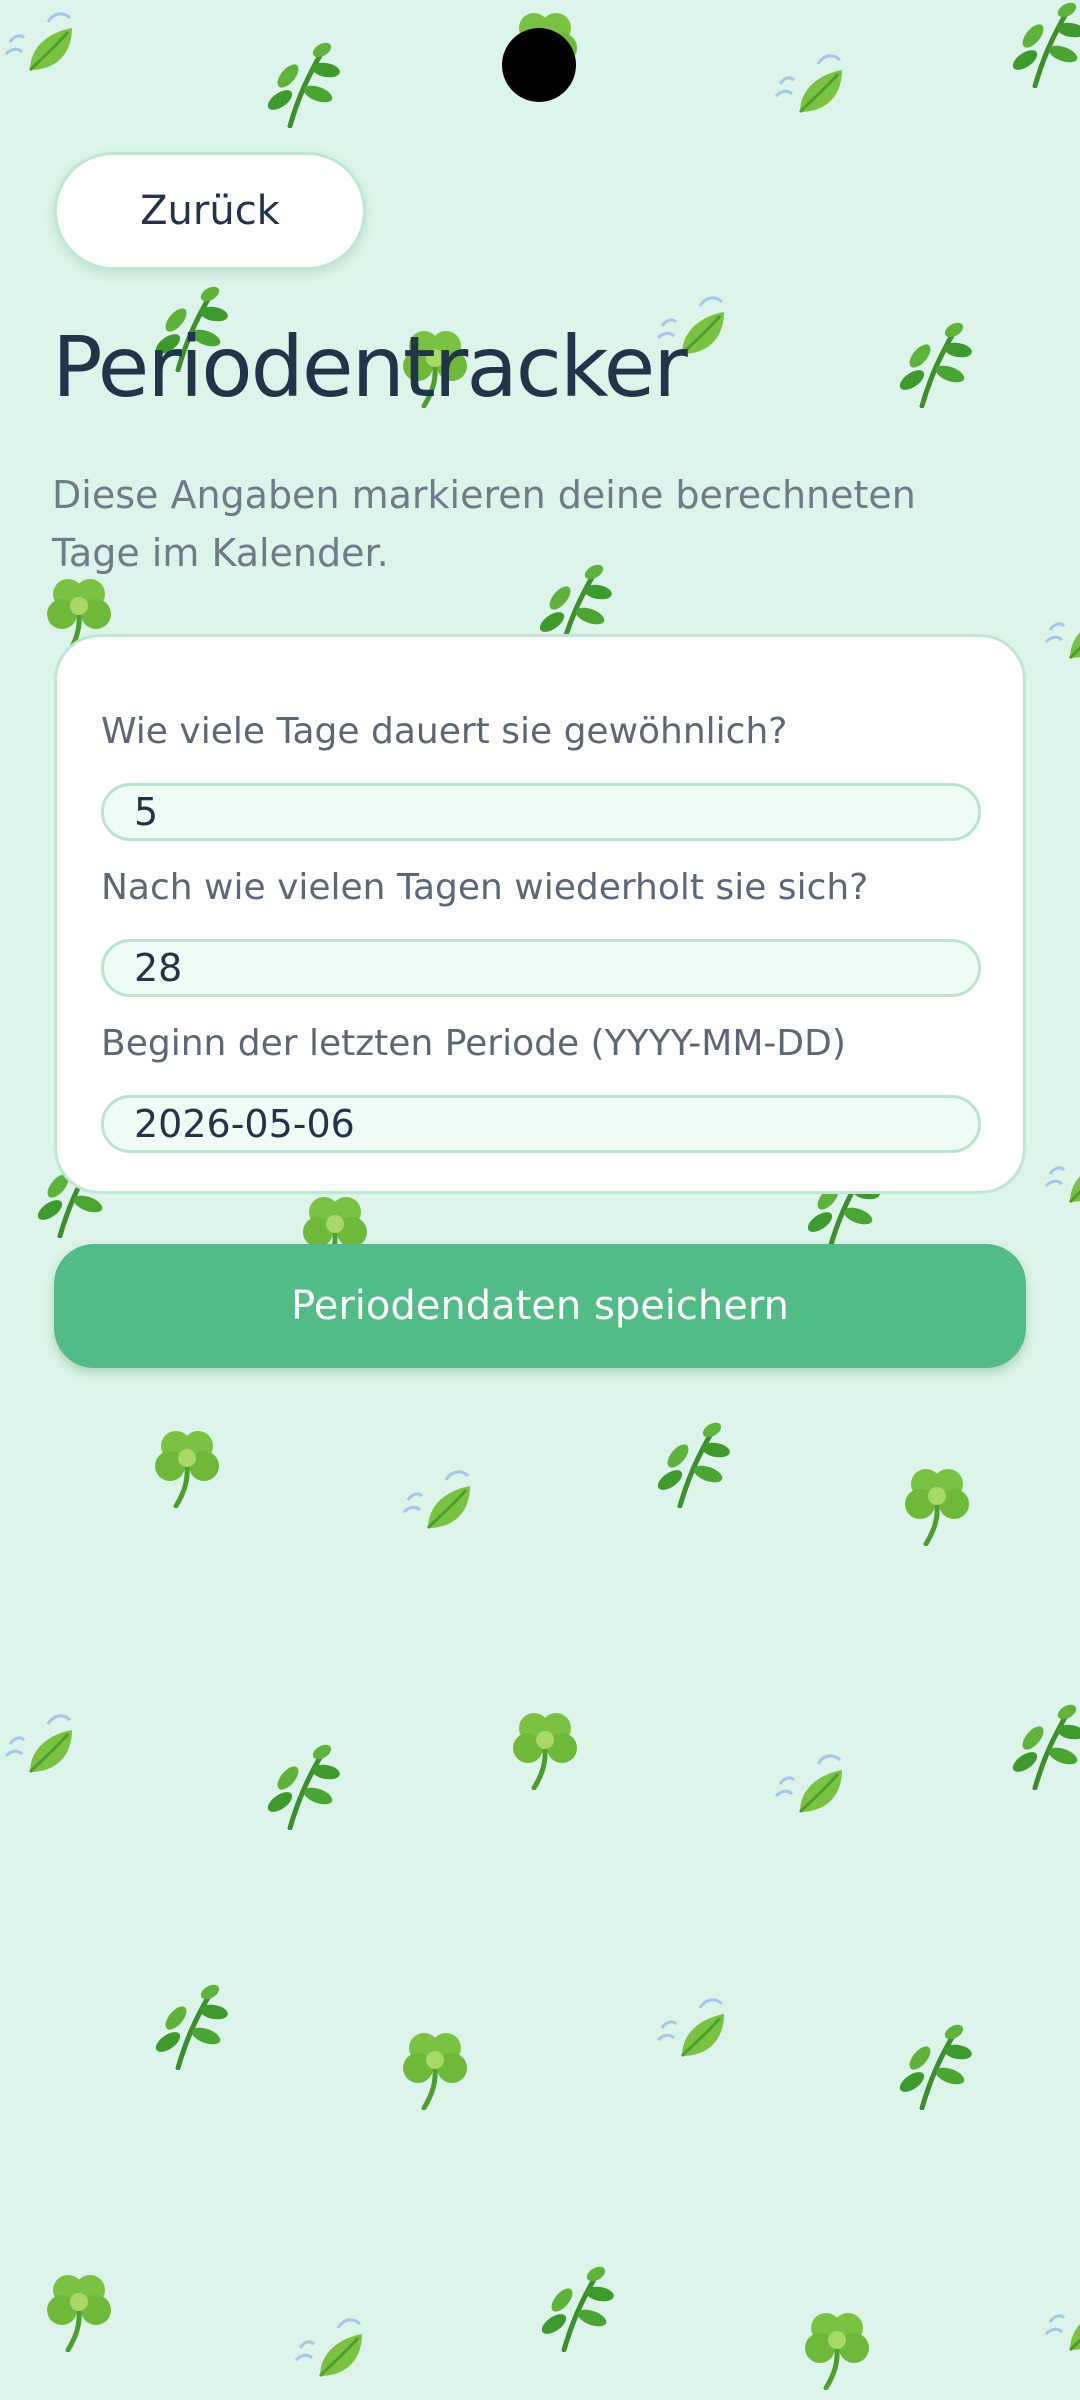  I want to click on cycle-input, so click(541, 968).